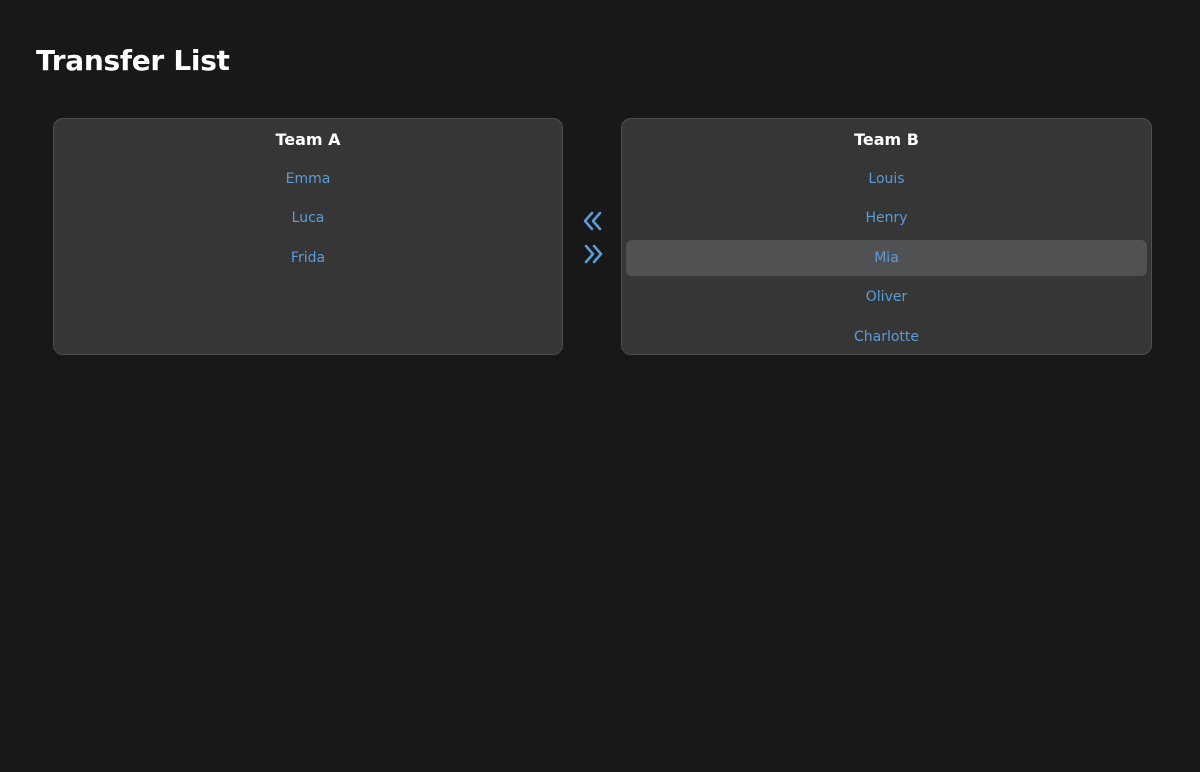 Image resolution: width=1200 pixels, height=772 pixels. I want to click on double-chevron-left-icon, so click(592, 221).